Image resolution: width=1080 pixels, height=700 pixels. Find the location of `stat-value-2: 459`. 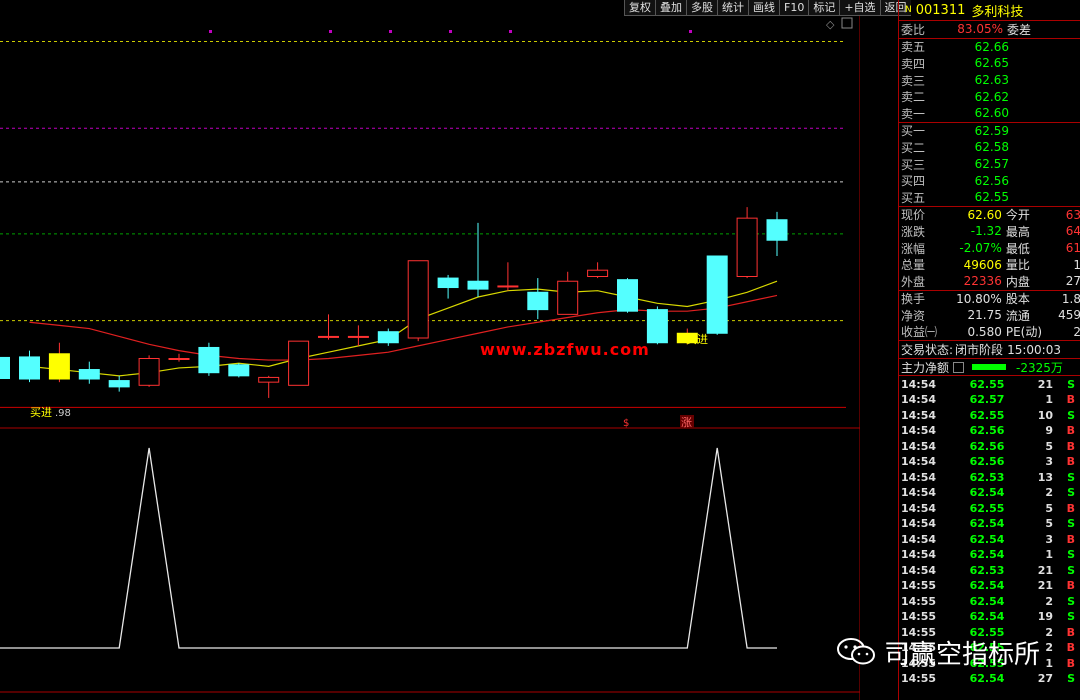

stat-value-2: 459 is located at coordinates (1069, 315).